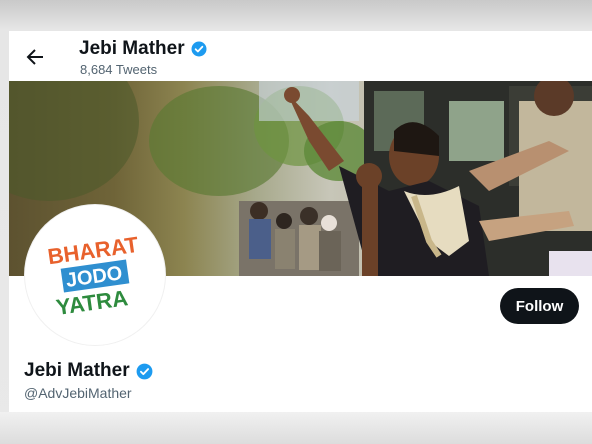 This screenshot has height=444, width=592. I want to click on photo-bottom-edge, so click(296, 428).